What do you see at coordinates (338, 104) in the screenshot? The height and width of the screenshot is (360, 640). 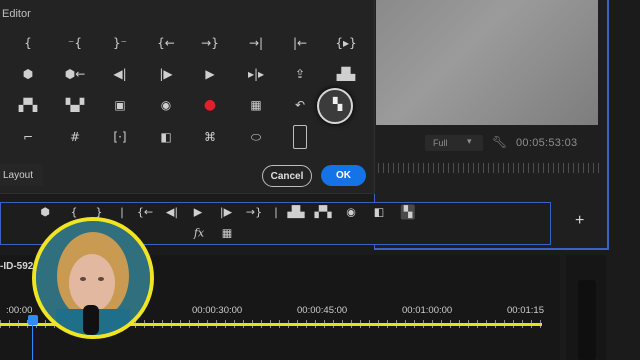 I see `dragged-overlay-icon: ▚` at bounding box center [338, 104].